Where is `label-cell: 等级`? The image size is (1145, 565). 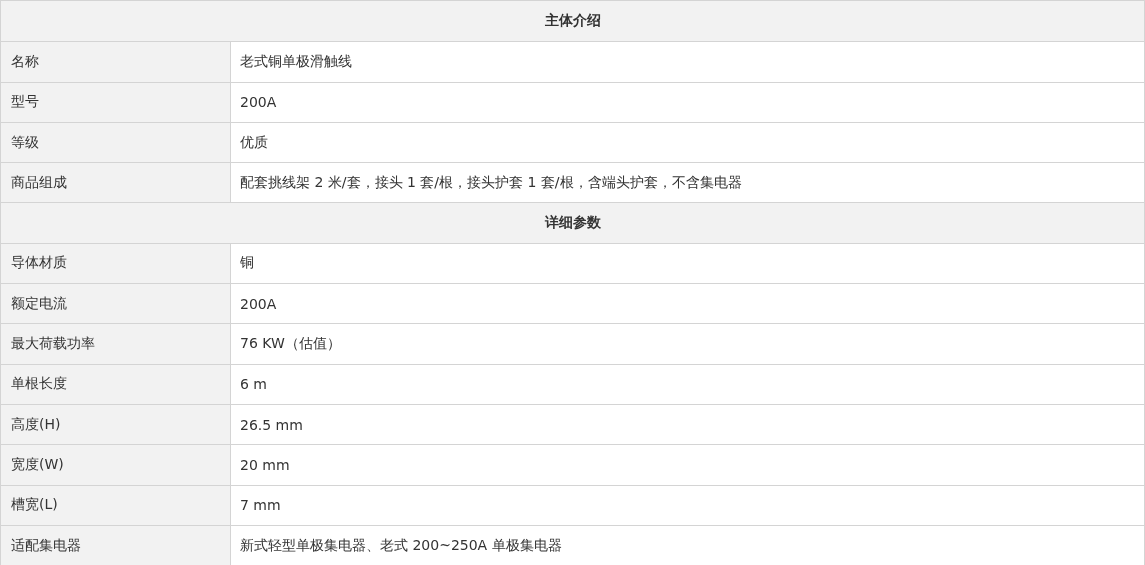 label-cell: 等级 is located at coordinates (116, 142).